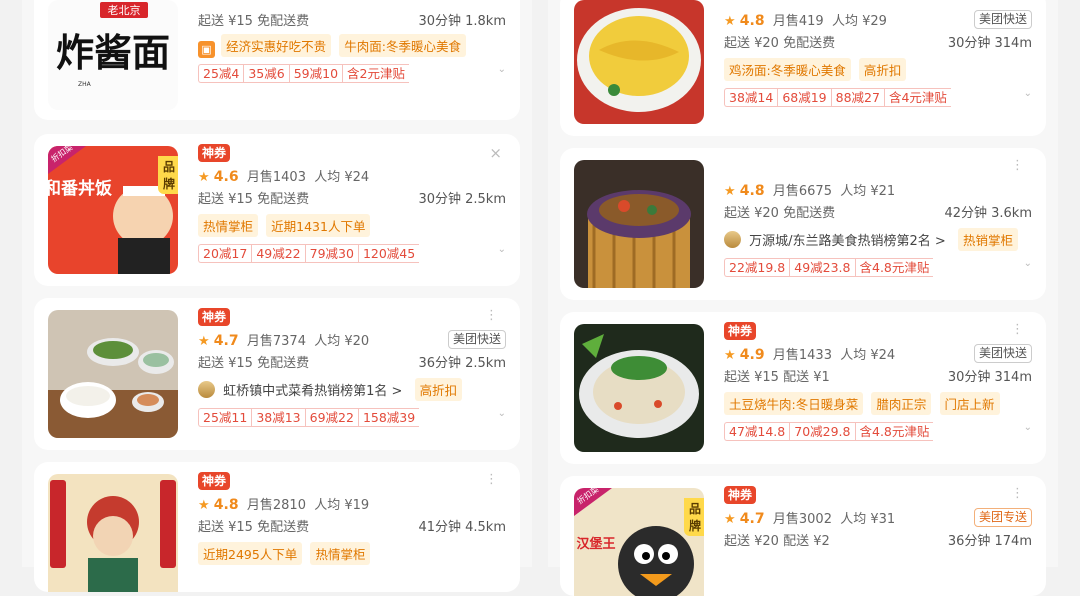  I want to click on discount: 59减10, so click(315, 73).